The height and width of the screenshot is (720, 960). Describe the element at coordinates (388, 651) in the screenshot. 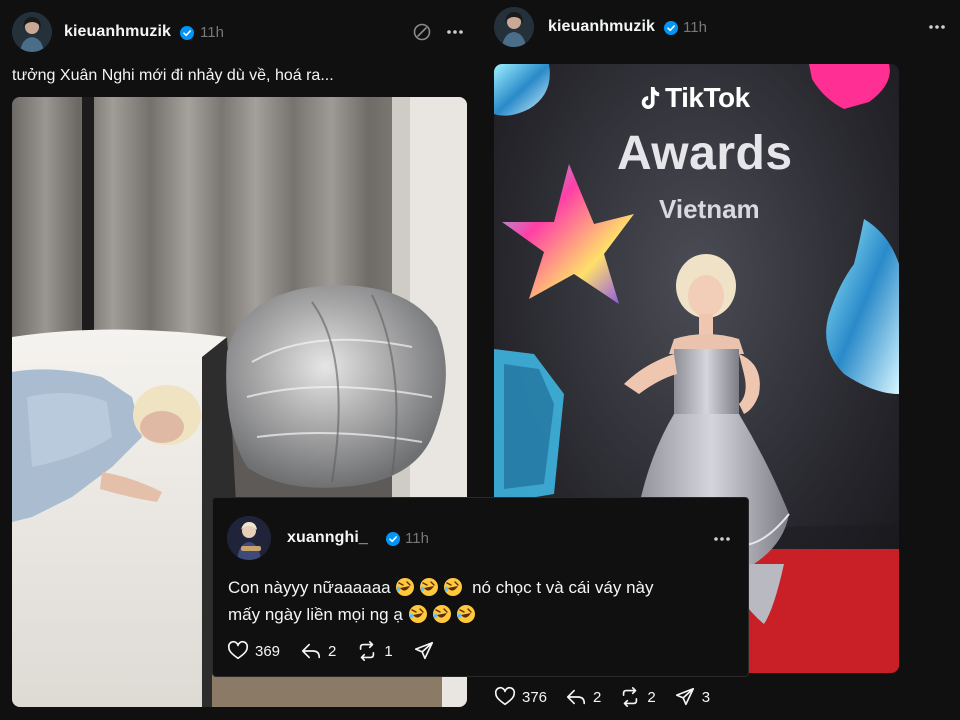

I see `repost-count: 1` at that location.